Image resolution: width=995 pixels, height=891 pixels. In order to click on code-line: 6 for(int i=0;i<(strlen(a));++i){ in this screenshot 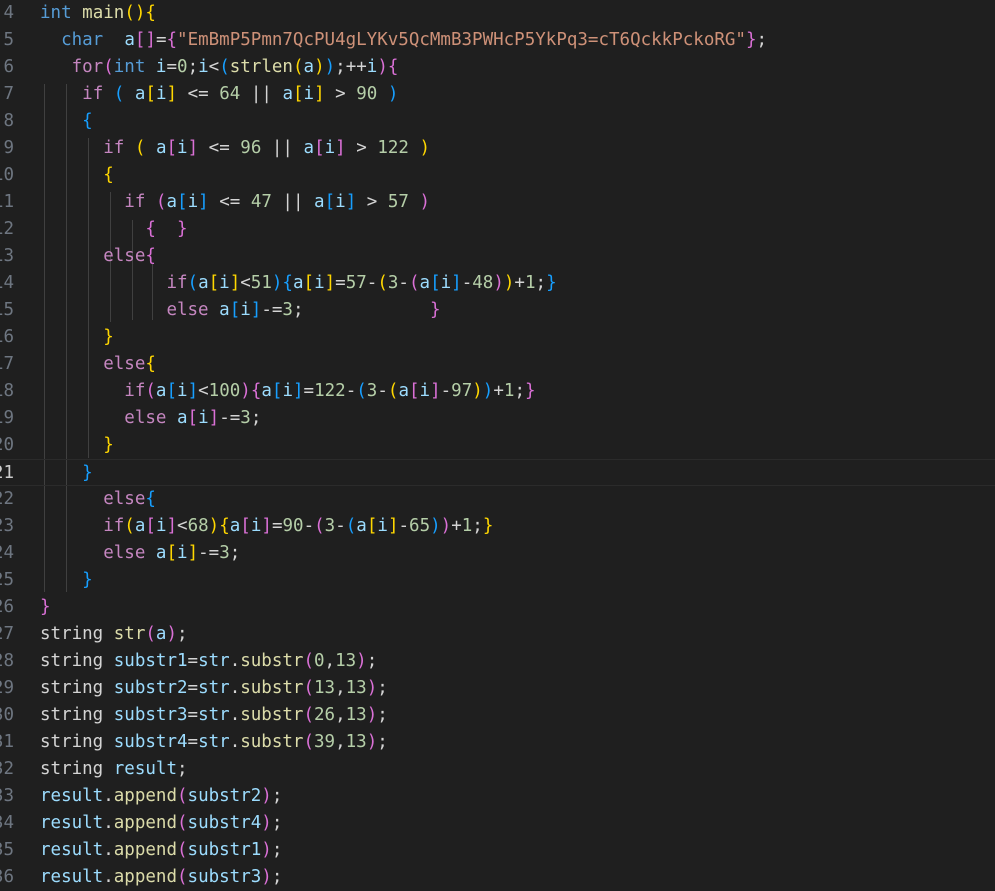, I will do `click(497, 67)`.